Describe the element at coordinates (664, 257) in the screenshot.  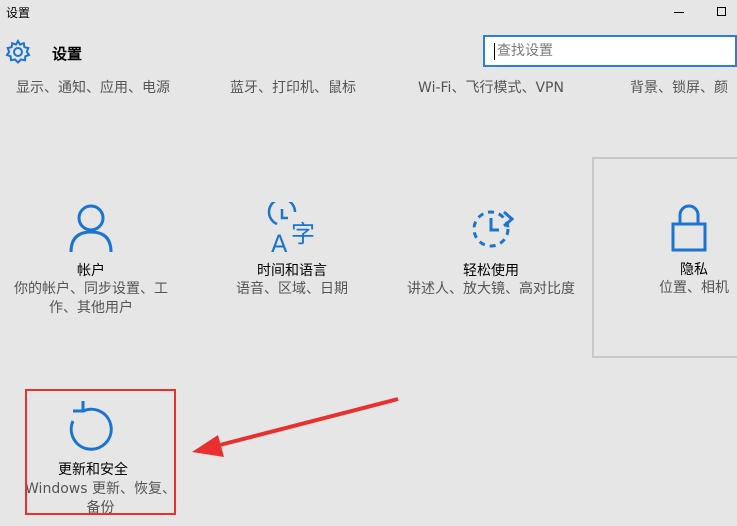
I see `tile-privacy: 隐私 位置、相机` at that location.